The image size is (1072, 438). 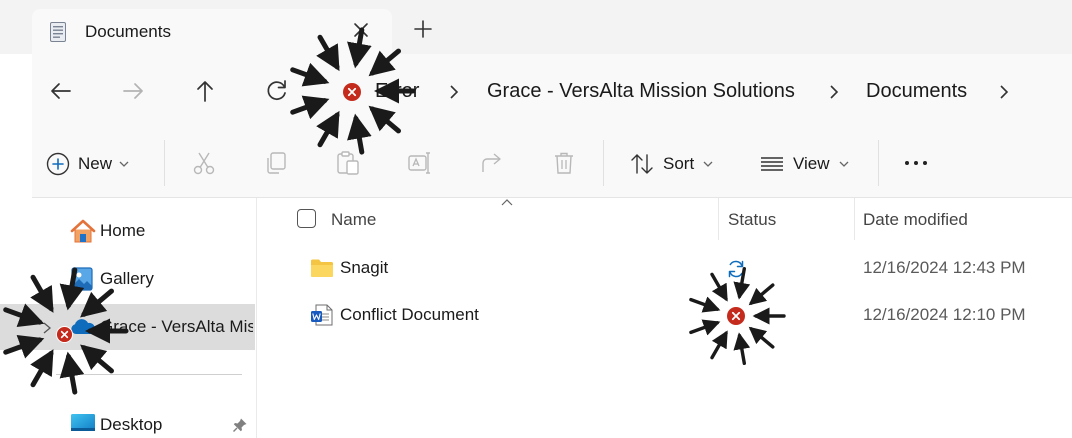 I want to click on up-arrow-icon, so click(x=205, y=91).